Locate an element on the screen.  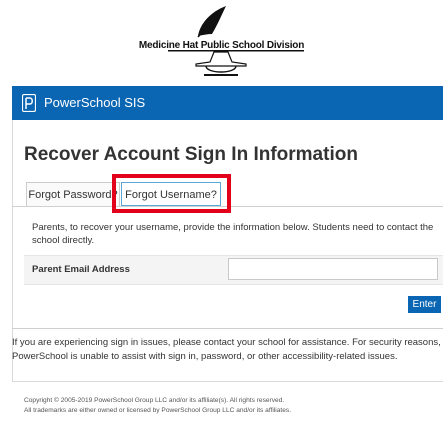
powerschool-logo-icon is located at coordinates (29, 103).